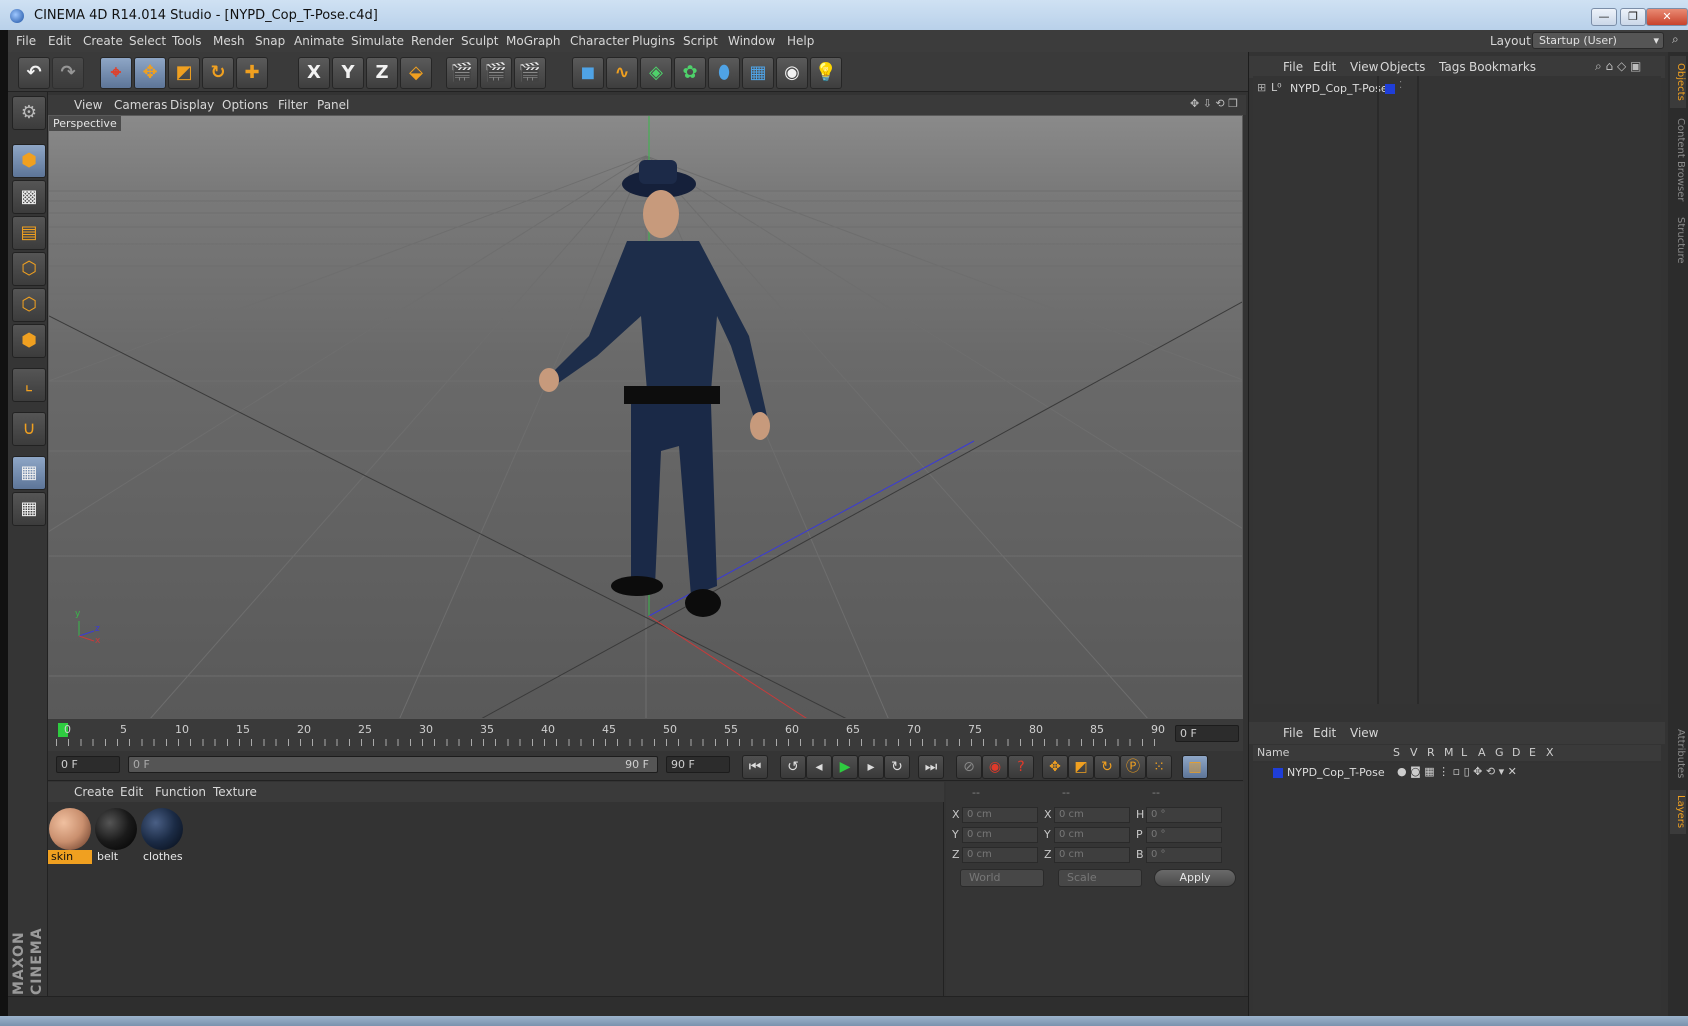  I want to click on material-skin: skin, so click(70, 837).